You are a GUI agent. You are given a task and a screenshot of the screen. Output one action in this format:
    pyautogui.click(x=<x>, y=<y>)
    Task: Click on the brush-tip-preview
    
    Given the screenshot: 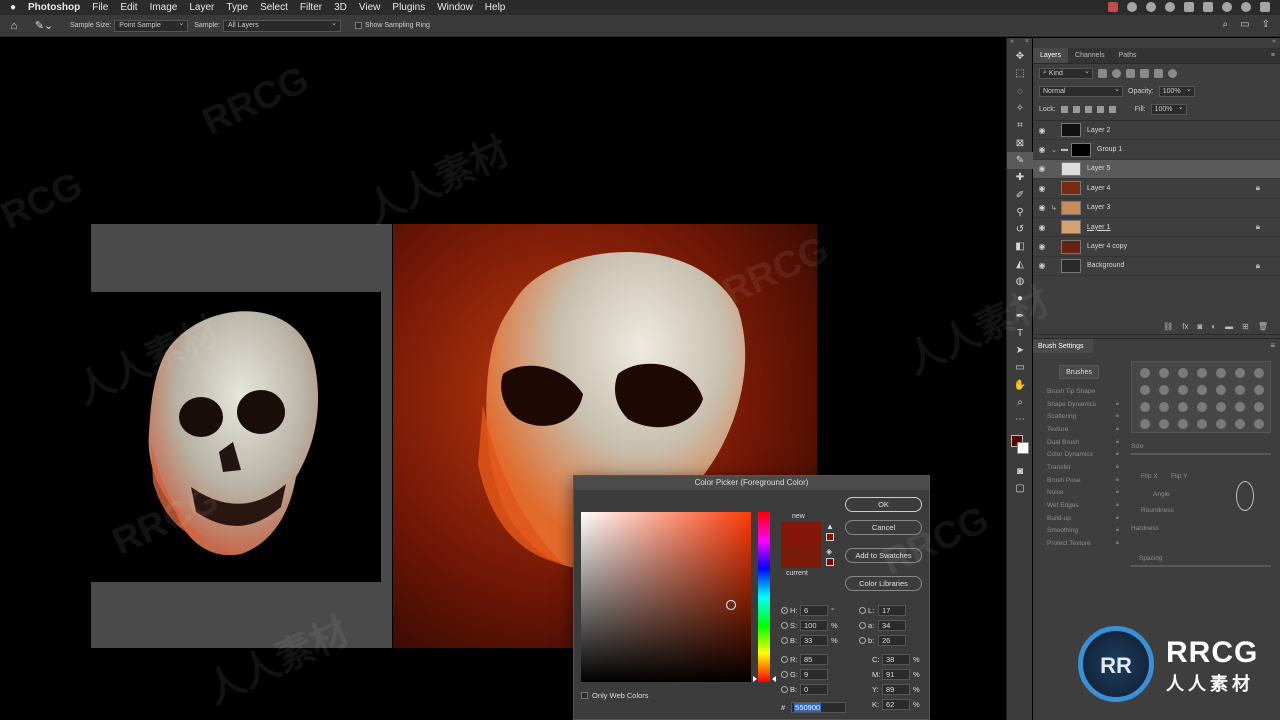 What is the action you would take?
    pyautogui.click(x=1245, y=496)
    